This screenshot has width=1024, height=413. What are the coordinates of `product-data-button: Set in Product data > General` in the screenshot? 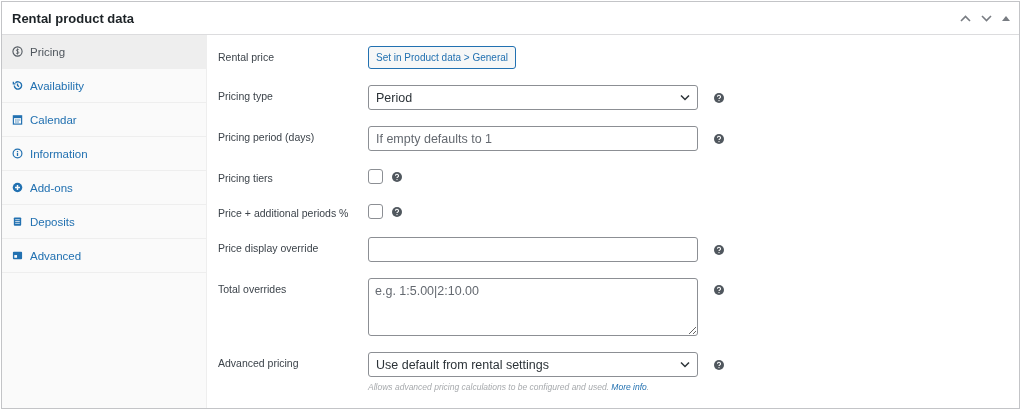 It's located at (442, 57).